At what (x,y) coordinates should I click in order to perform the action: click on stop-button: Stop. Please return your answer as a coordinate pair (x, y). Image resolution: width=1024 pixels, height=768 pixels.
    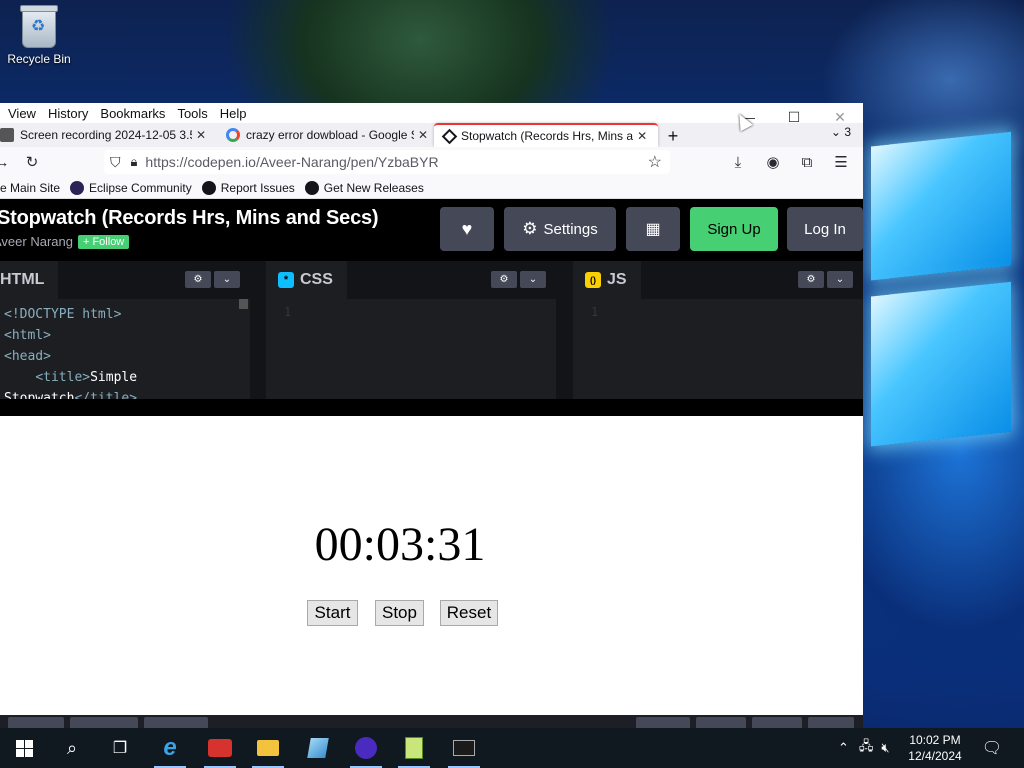
    Looking at the image, I should click on (399, 613).